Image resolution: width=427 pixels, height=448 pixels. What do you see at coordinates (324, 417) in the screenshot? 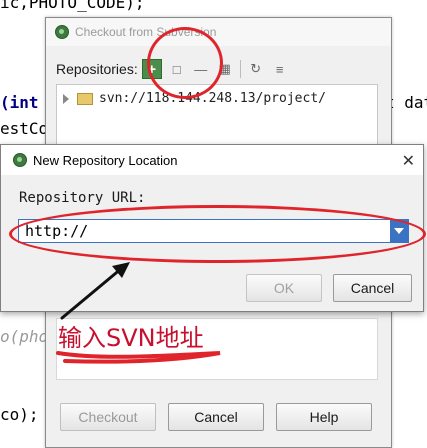
I see `help-button: Help` at bounding box center [324, 417].